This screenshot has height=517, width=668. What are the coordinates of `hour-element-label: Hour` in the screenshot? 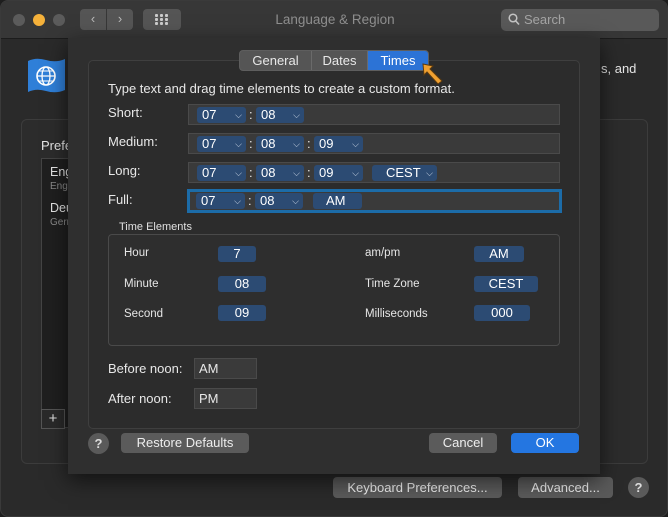 It's located at (136, 253).